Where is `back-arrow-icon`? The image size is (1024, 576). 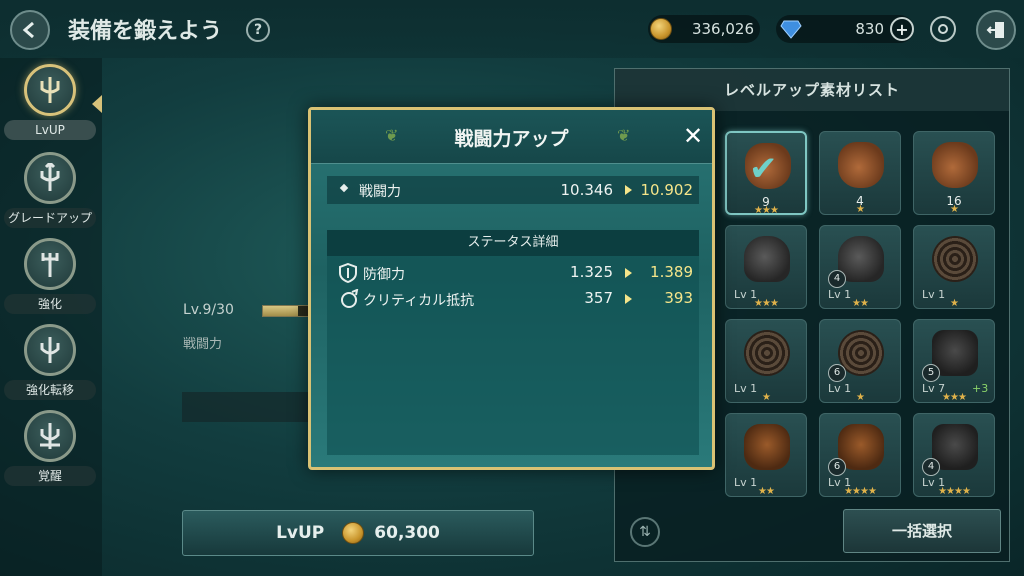 back-arrow-icon is located at coordinates (28, 30).